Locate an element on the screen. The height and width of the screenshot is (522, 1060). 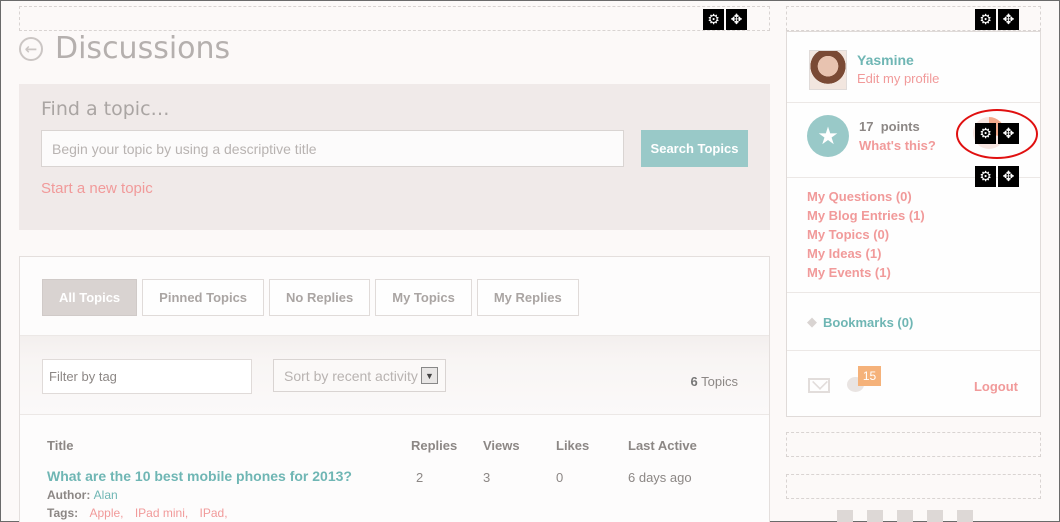
tag-link: Apple, is located at coordinates (106, 513).